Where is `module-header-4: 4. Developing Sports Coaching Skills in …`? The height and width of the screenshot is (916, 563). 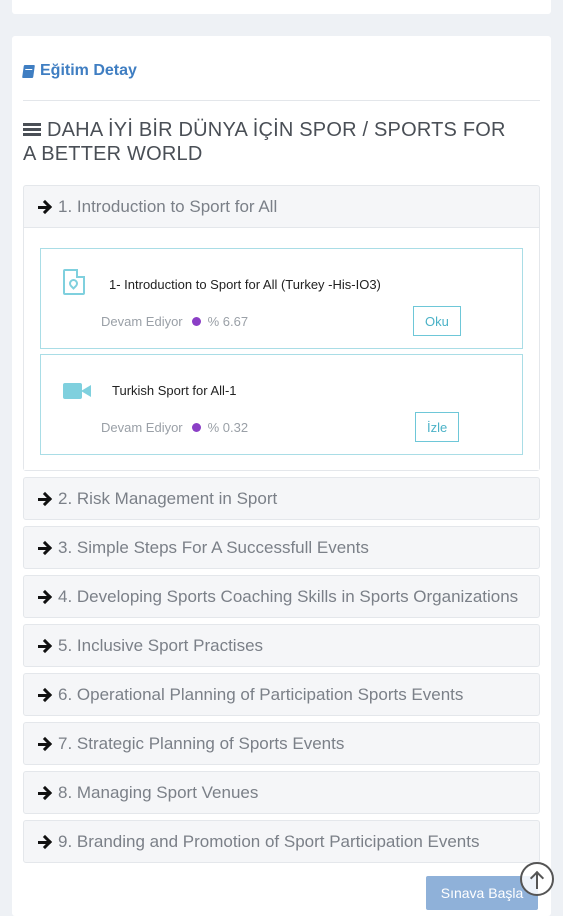
module-header-4: 4. Developing Sports Coaching Skills in … is located at coordinates (281, 596).